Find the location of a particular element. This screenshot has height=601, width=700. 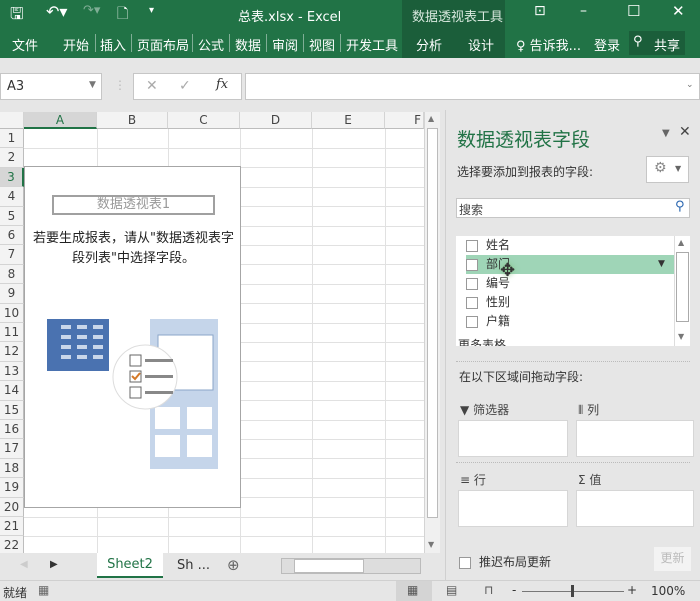

field-item: 性别 is located at coordinates (576, 302).